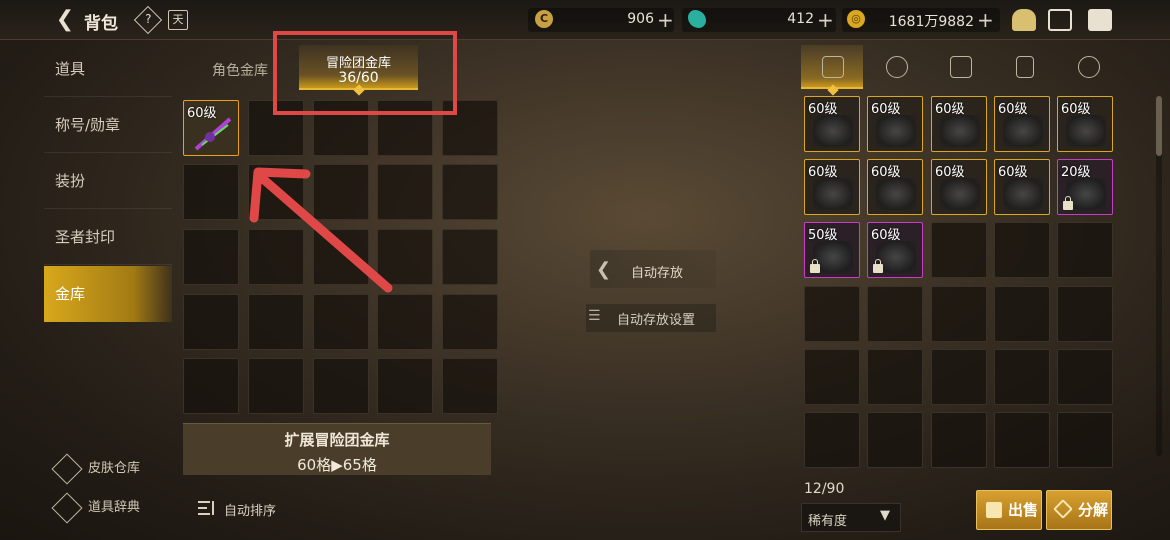 This screenshot has height=540, width=1170. What do you see at coordinates (985, 20) in the screenshot?
I see `gold-add-button: +` at bounding box center [985, 20].